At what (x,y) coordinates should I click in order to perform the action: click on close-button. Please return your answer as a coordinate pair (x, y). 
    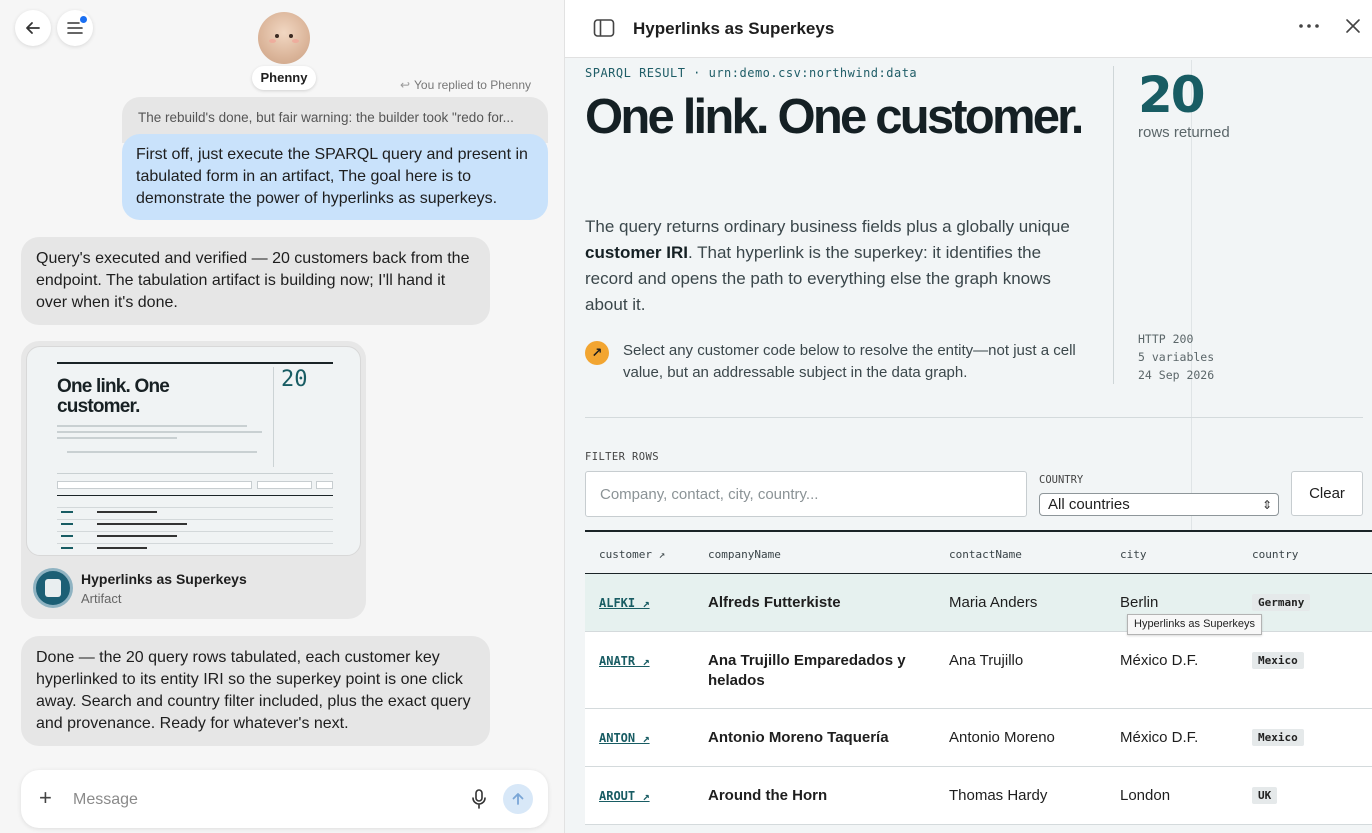
    Looking at the image, I should click on (1353, 28).